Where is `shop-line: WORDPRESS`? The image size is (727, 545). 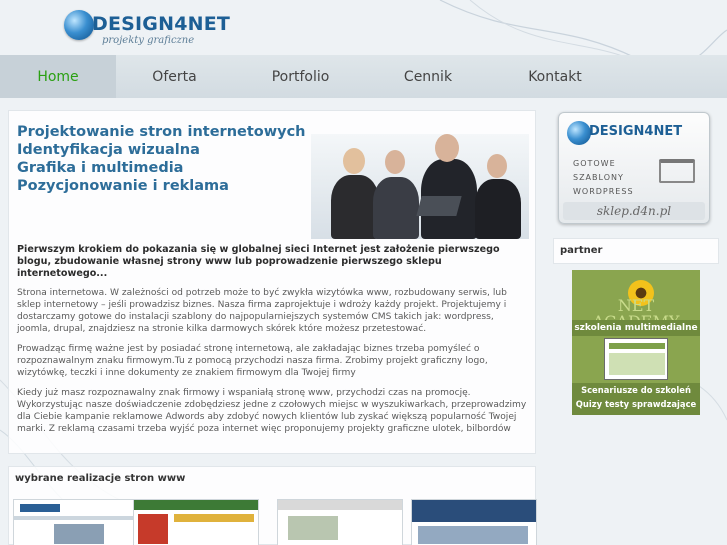 shop-line: WORDPRESS is located at coordinates (603, 191).